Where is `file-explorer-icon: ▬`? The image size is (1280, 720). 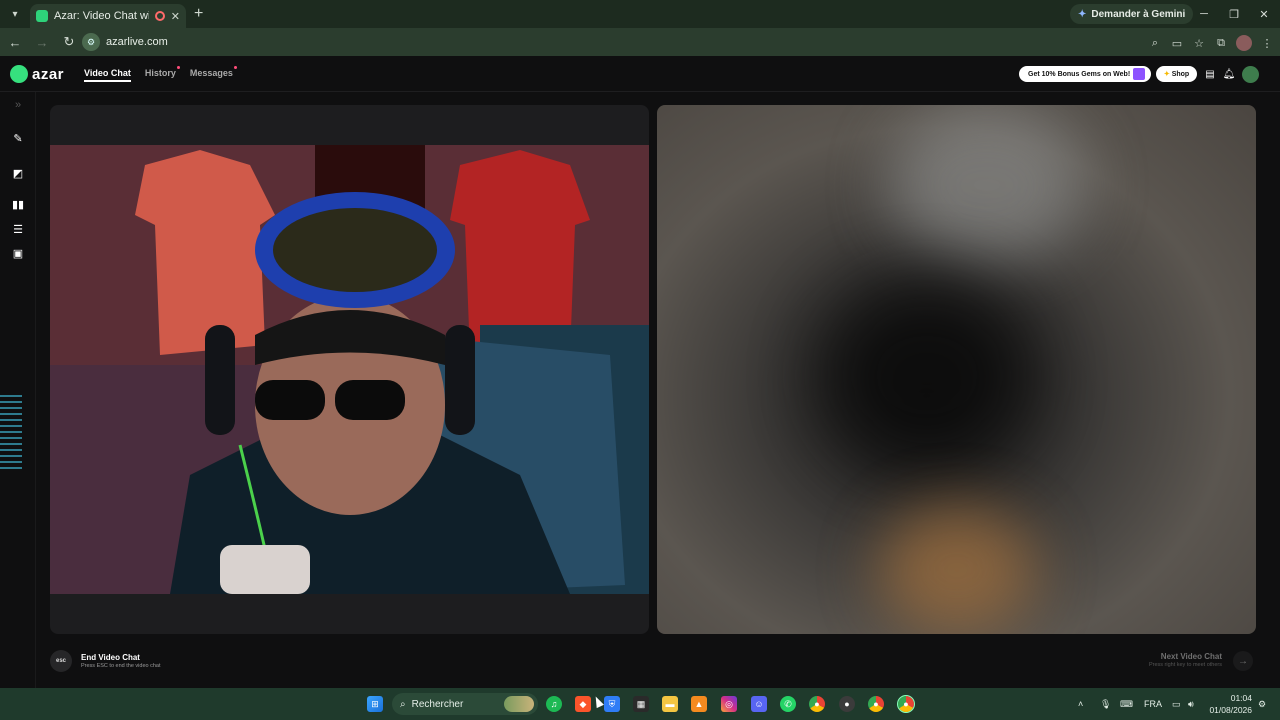
file-explorer-icon: ▬ is located at coordinates (670, 704).